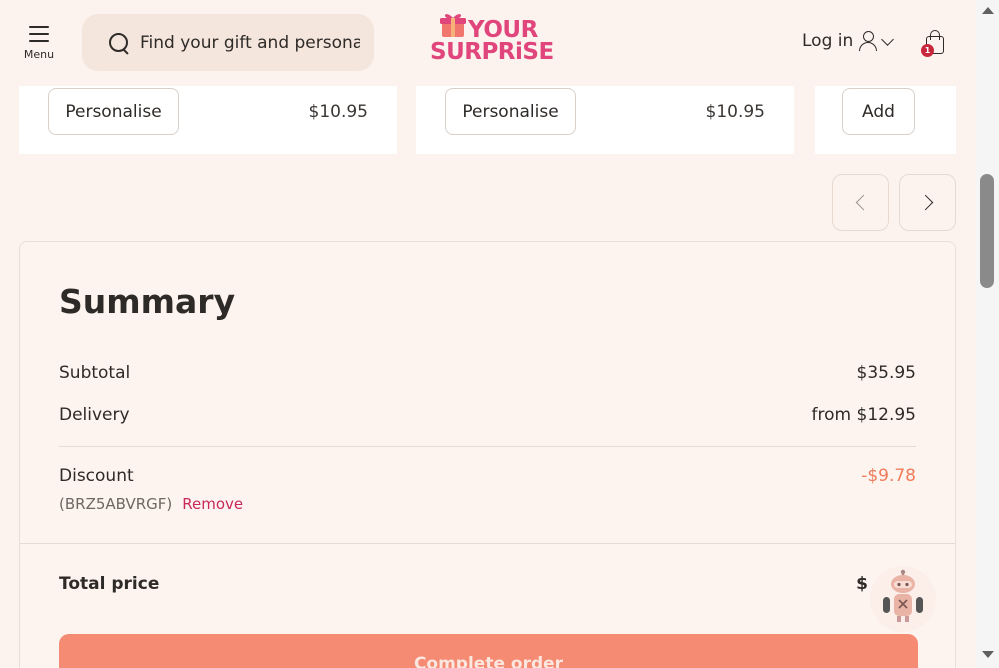 This screenshot has width=999, height=668. I want to click on site-header: Menu YOUR SURPRiSE Log in 1, so click(488, 43).